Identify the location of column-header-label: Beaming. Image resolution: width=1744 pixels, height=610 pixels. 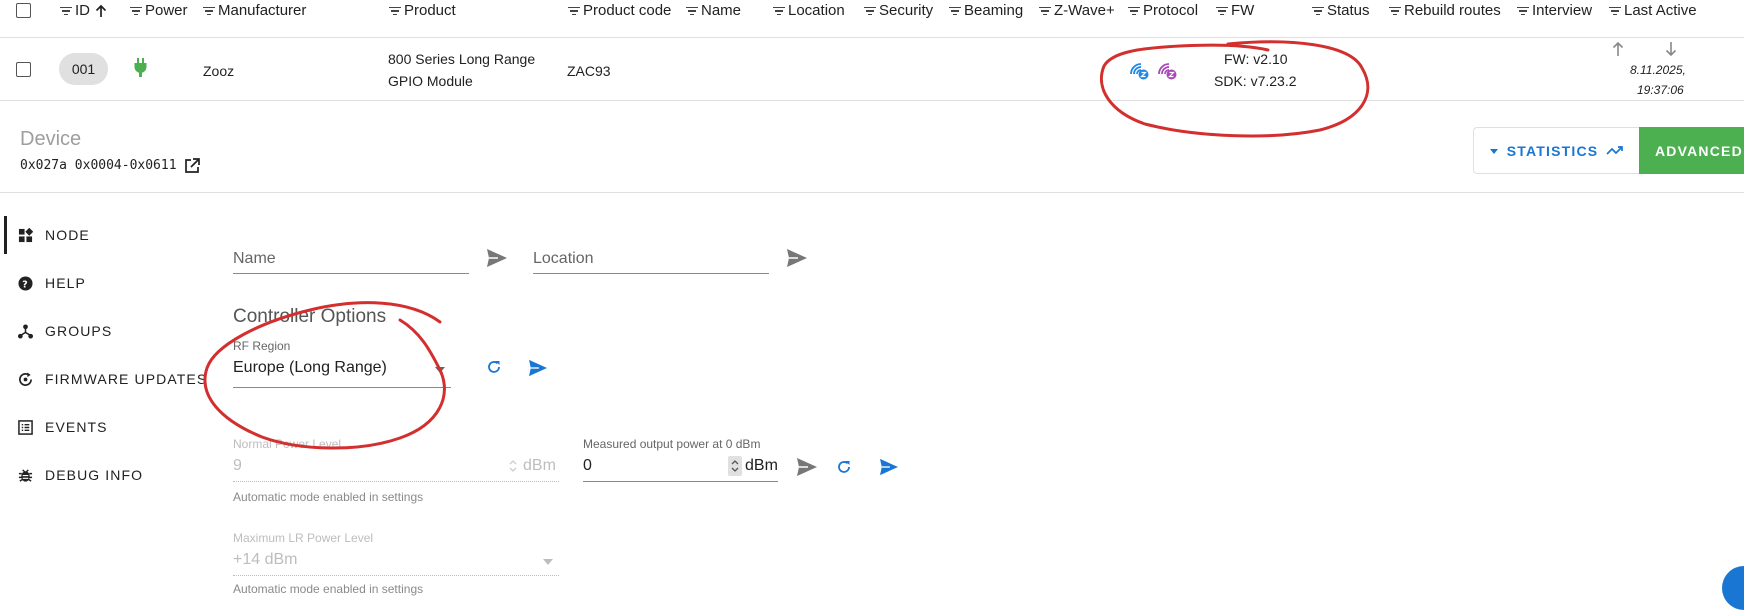
(994, 10).